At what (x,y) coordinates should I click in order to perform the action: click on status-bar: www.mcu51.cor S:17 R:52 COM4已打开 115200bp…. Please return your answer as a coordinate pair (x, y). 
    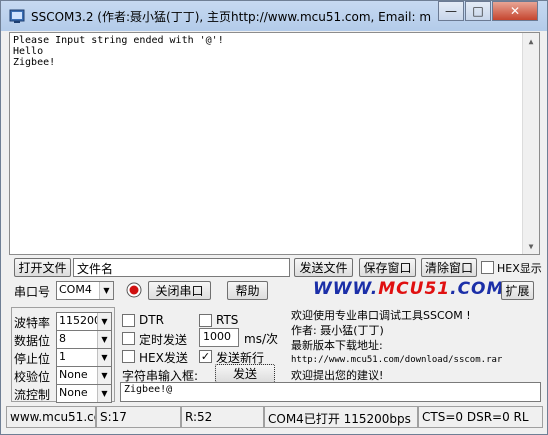
    Looking at the image, I should click on (274, 417).